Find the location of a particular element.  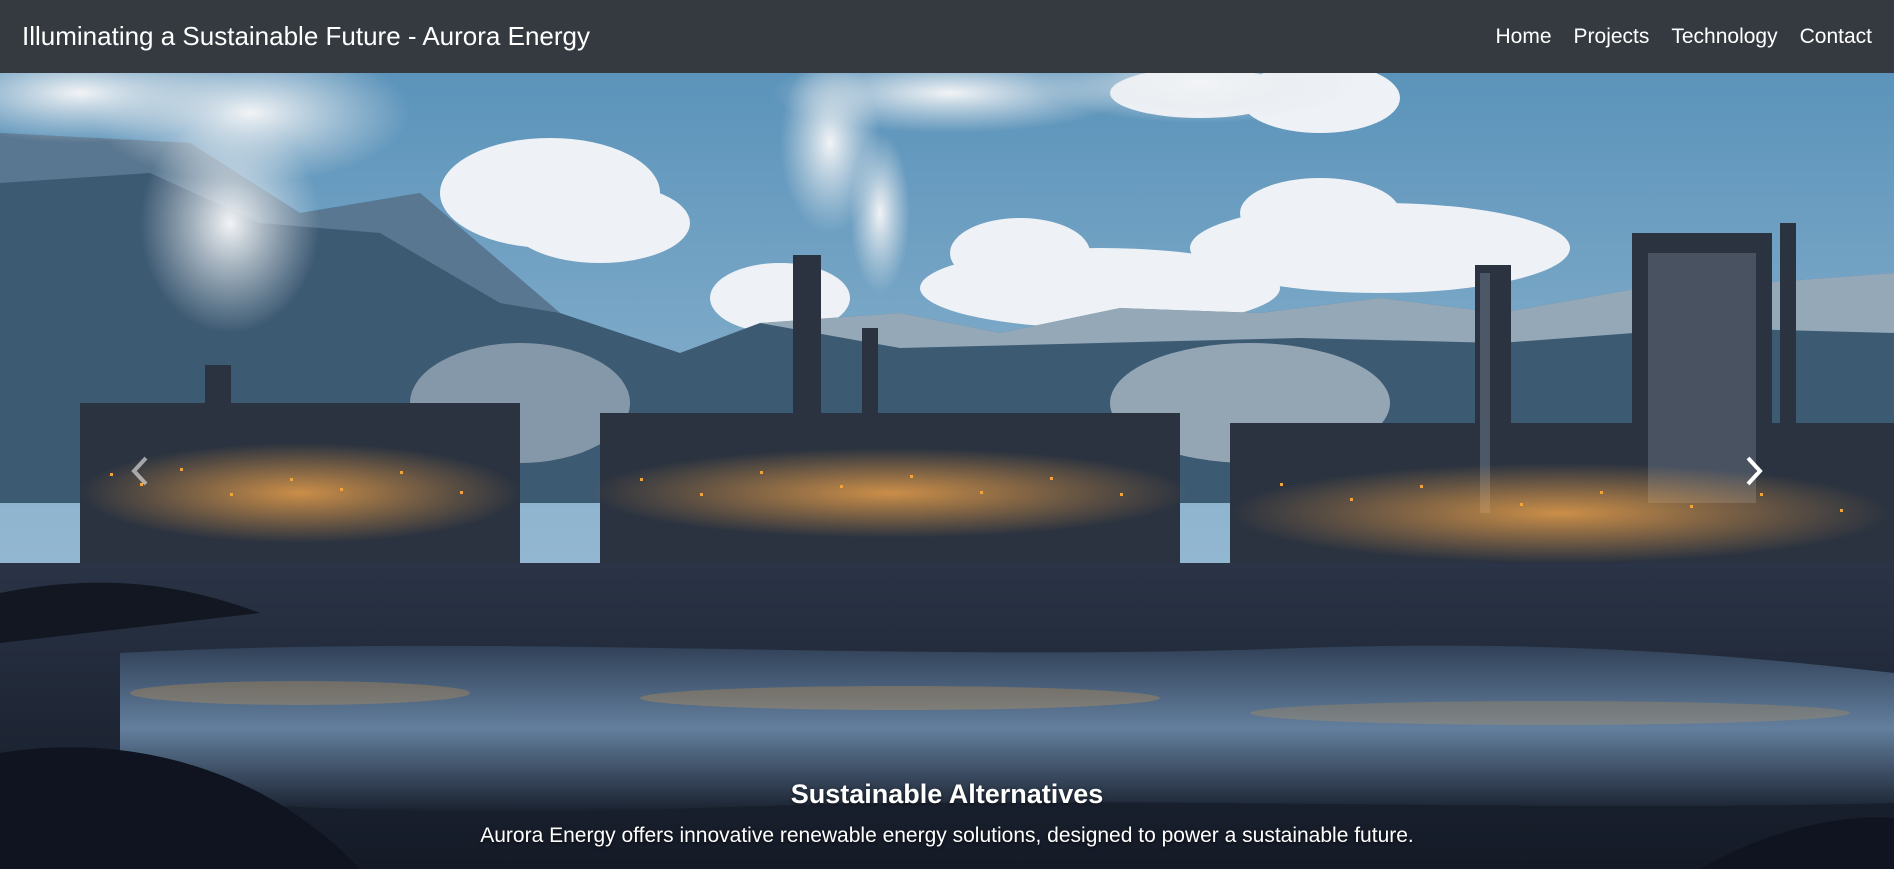

nav-links: Home Projects Technology Contact is located at coordinates (1683, 37).